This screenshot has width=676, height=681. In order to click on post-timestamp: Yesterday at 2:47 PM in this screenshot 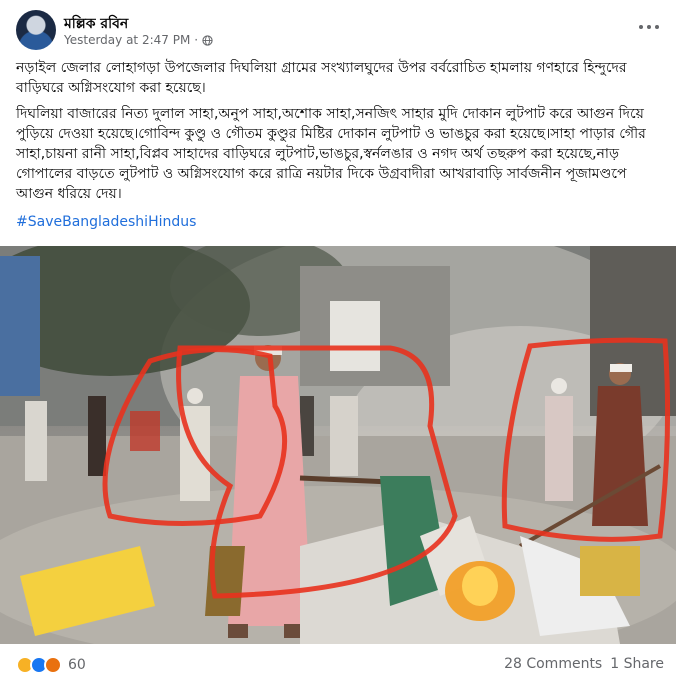, I will do `click(127, 40)`.